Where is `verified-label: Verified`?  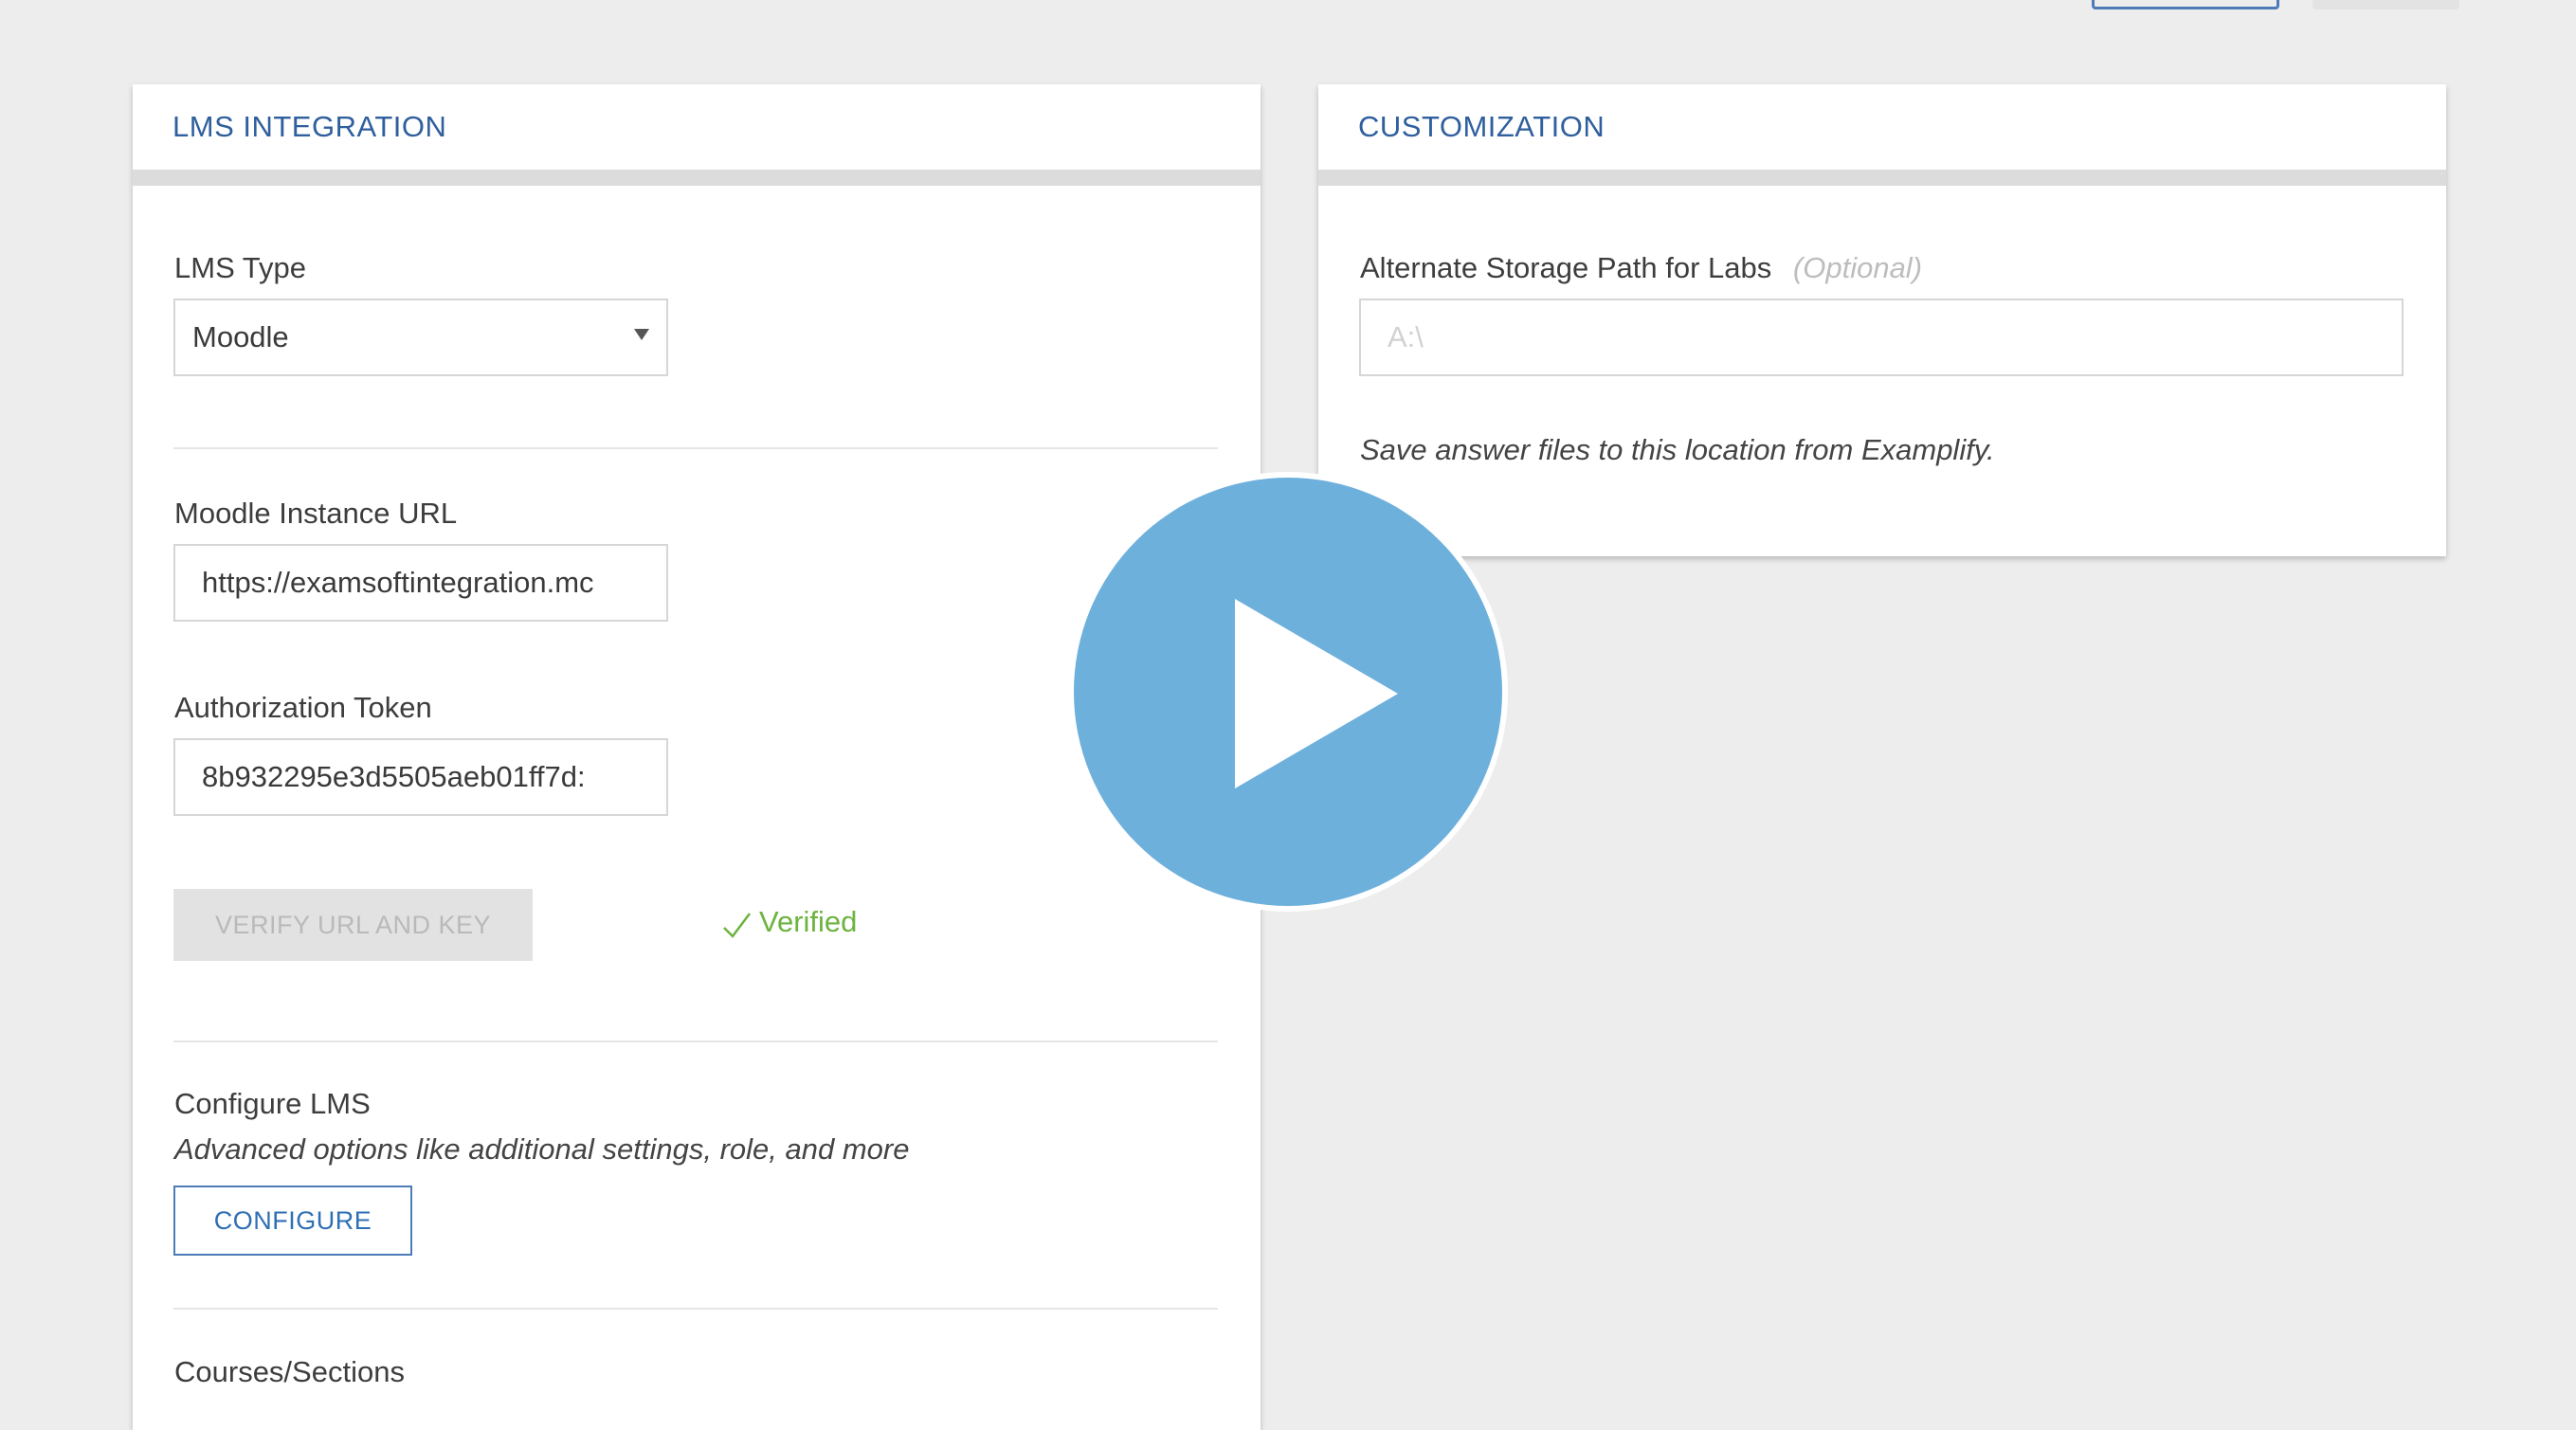 verified-label: Verified is located at coordinates (808, 921).